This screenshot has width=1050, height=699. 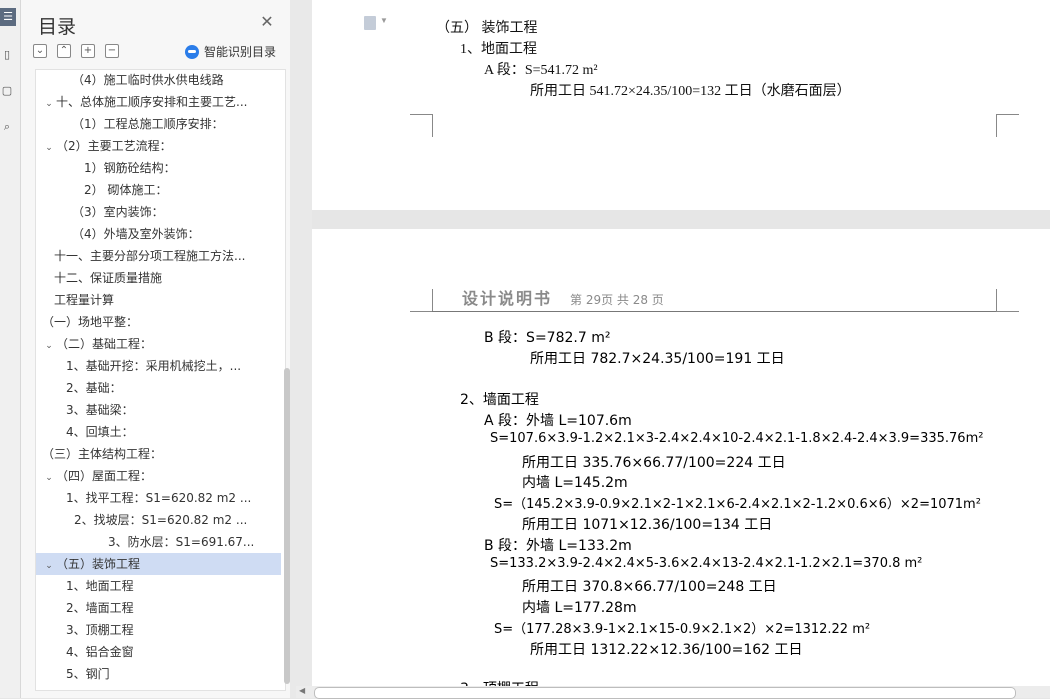 What do you see at coordinates (617, 300) in the screenshot?
I see `header-page-number: 第 29页 共 28 页` at bounding box center [617, 300].